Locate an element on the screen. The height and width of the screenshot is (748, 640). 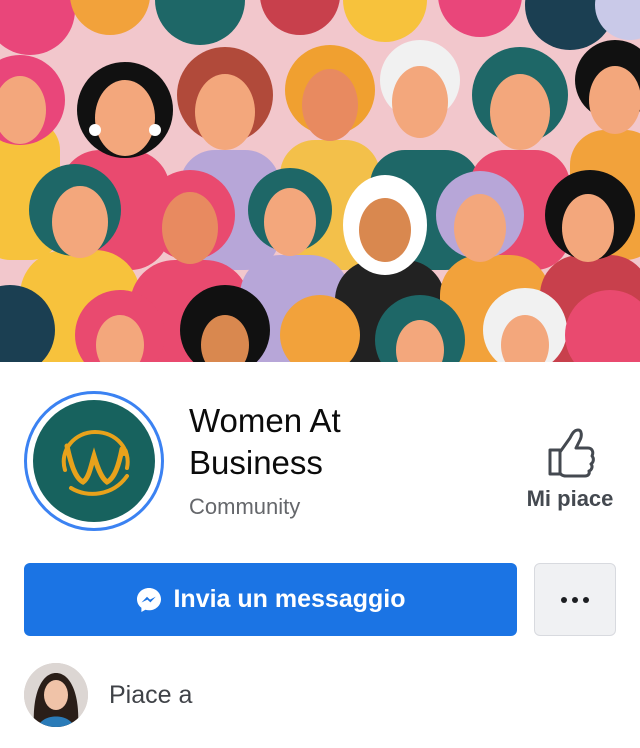
page-title: Women At Business is located at coordinates (339, 442).